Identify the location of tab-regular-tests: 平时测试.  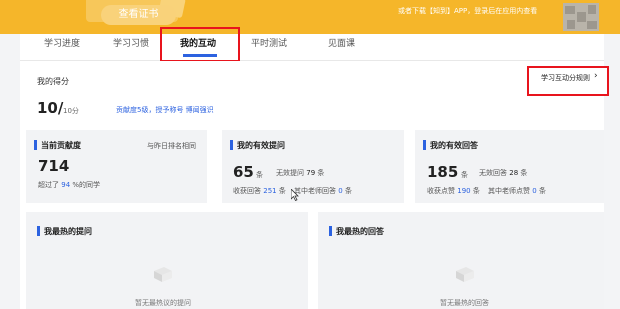
(269, 47).